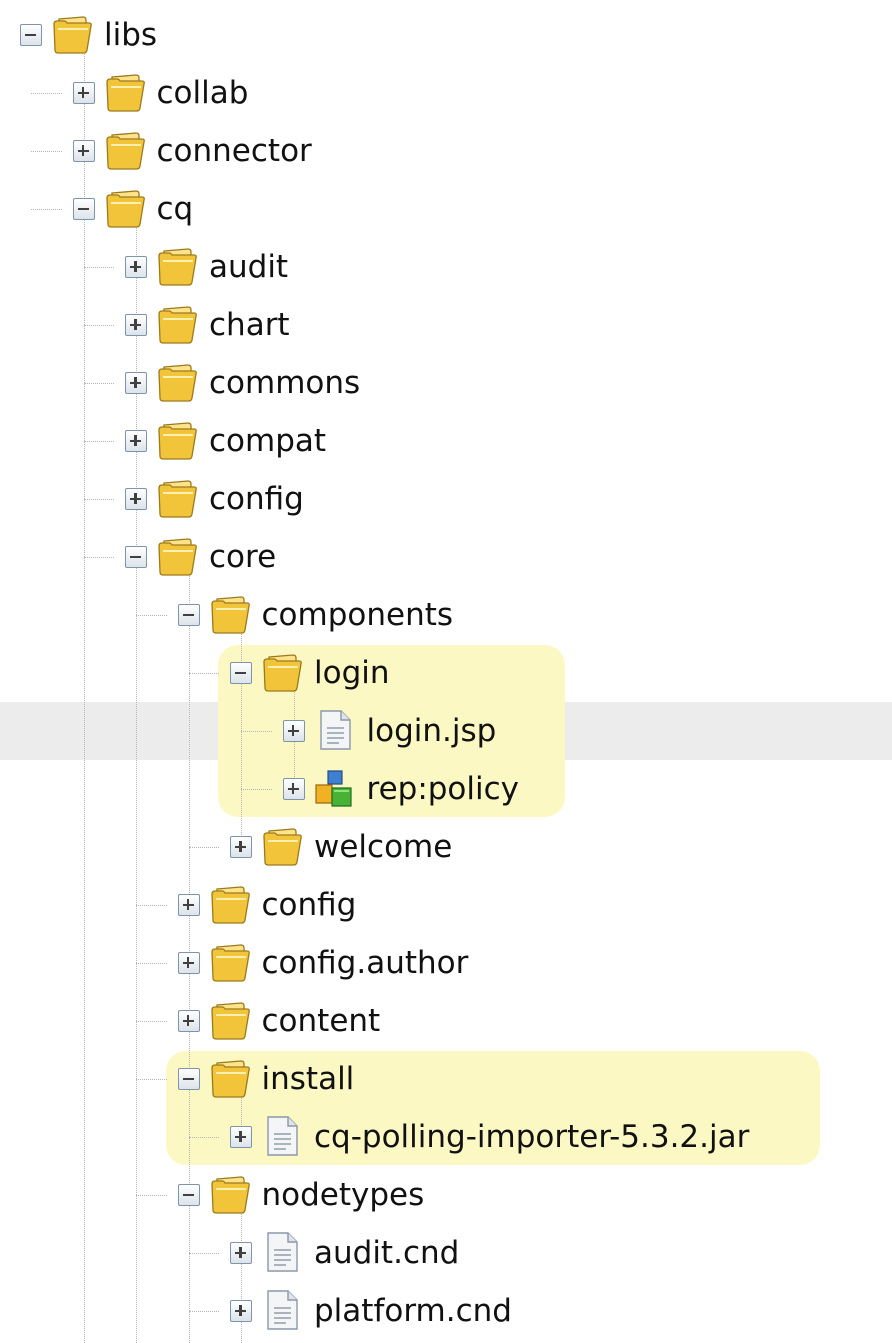 This screenshot has height=1343, width=892. I want to click on tree-node-label: welcome, so click(383, 847).